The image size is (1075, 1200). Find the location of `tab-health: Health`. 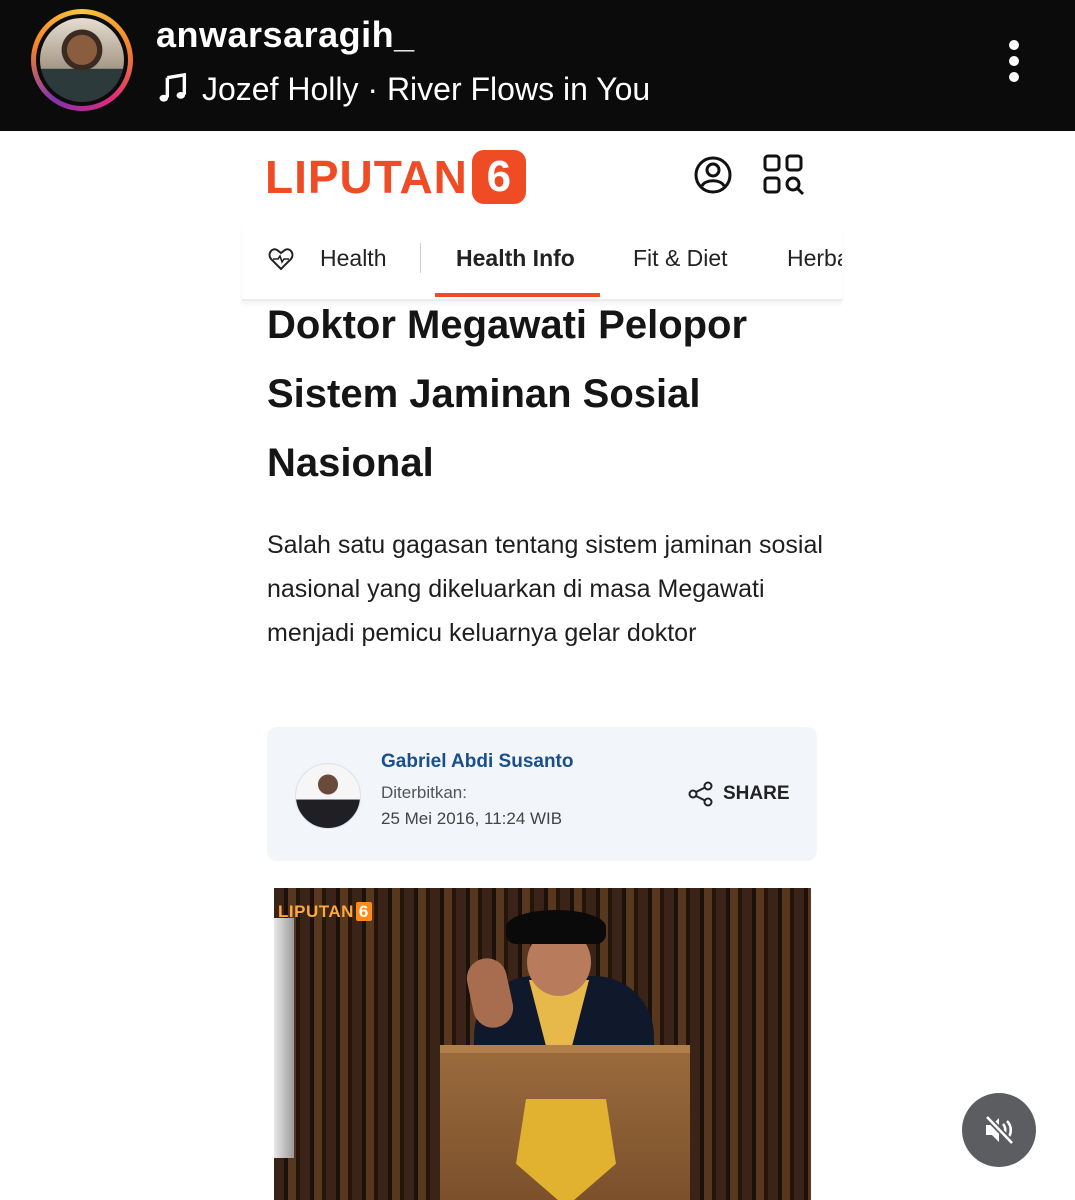

tab-health: Health is located at coordinates (353, 262).